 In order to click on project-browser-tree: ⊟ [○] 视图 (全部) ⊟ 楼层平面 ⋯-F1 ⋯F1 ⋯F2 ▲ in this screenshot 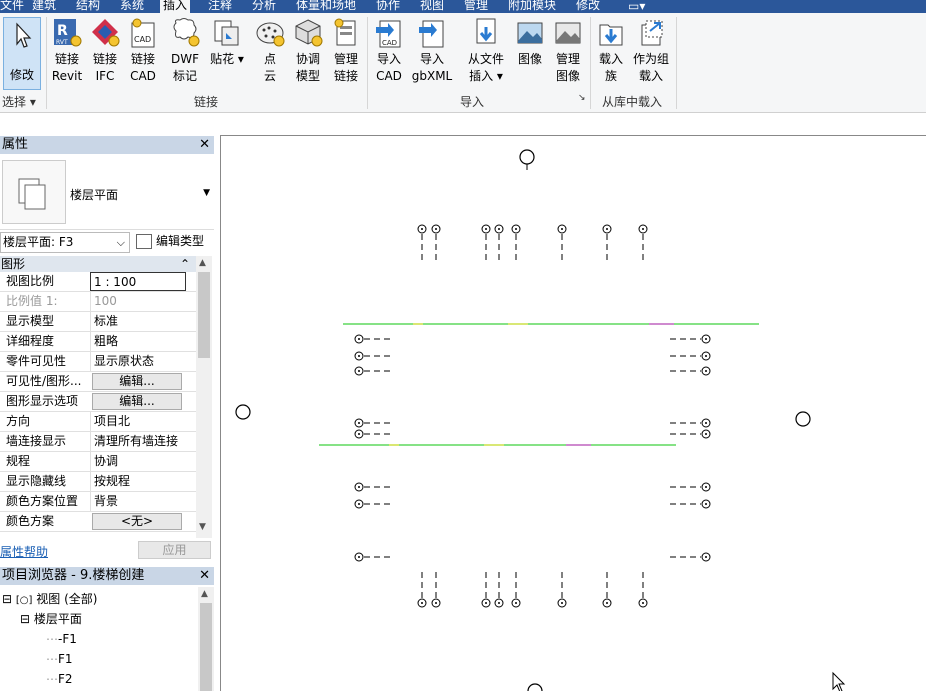, I will do `click(107, 639)`.